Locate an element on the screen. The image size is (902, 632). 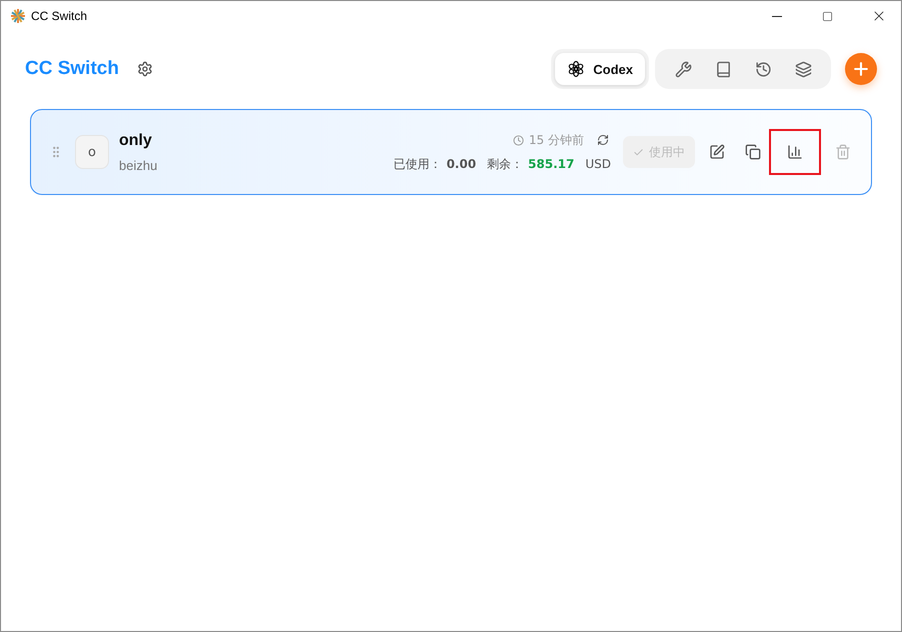
add-button is located at coordinates (861, 69).